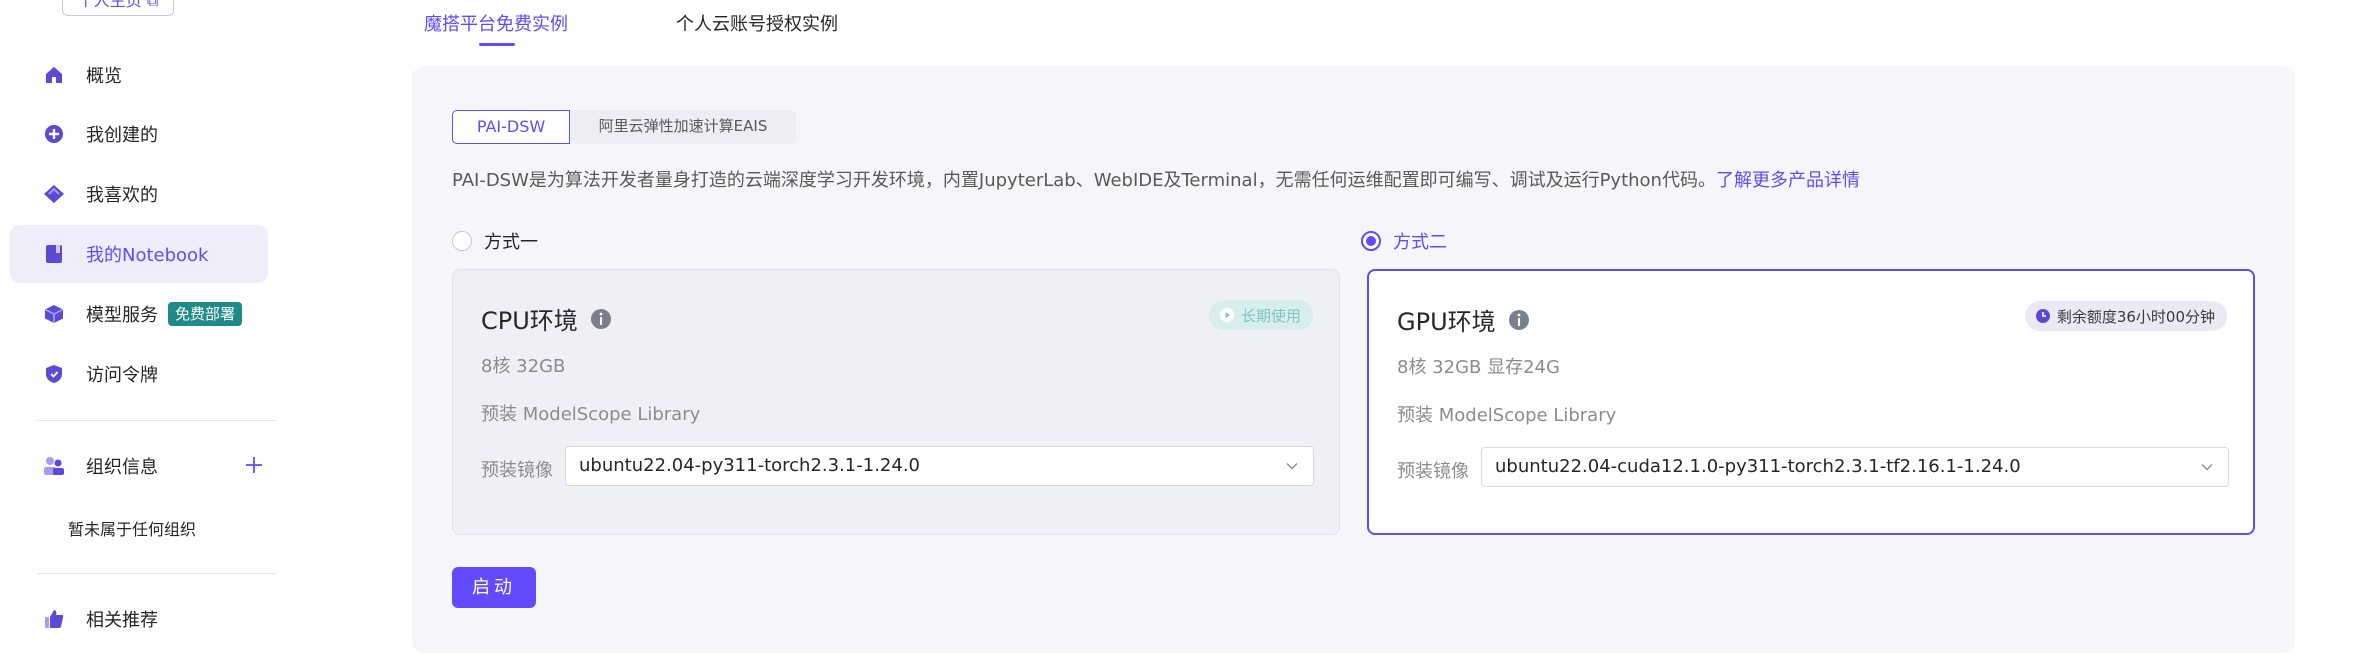 The width and height of the screenshot is (2378, 655). I want to click on radio-label: 方式二, so click(1420, 242).